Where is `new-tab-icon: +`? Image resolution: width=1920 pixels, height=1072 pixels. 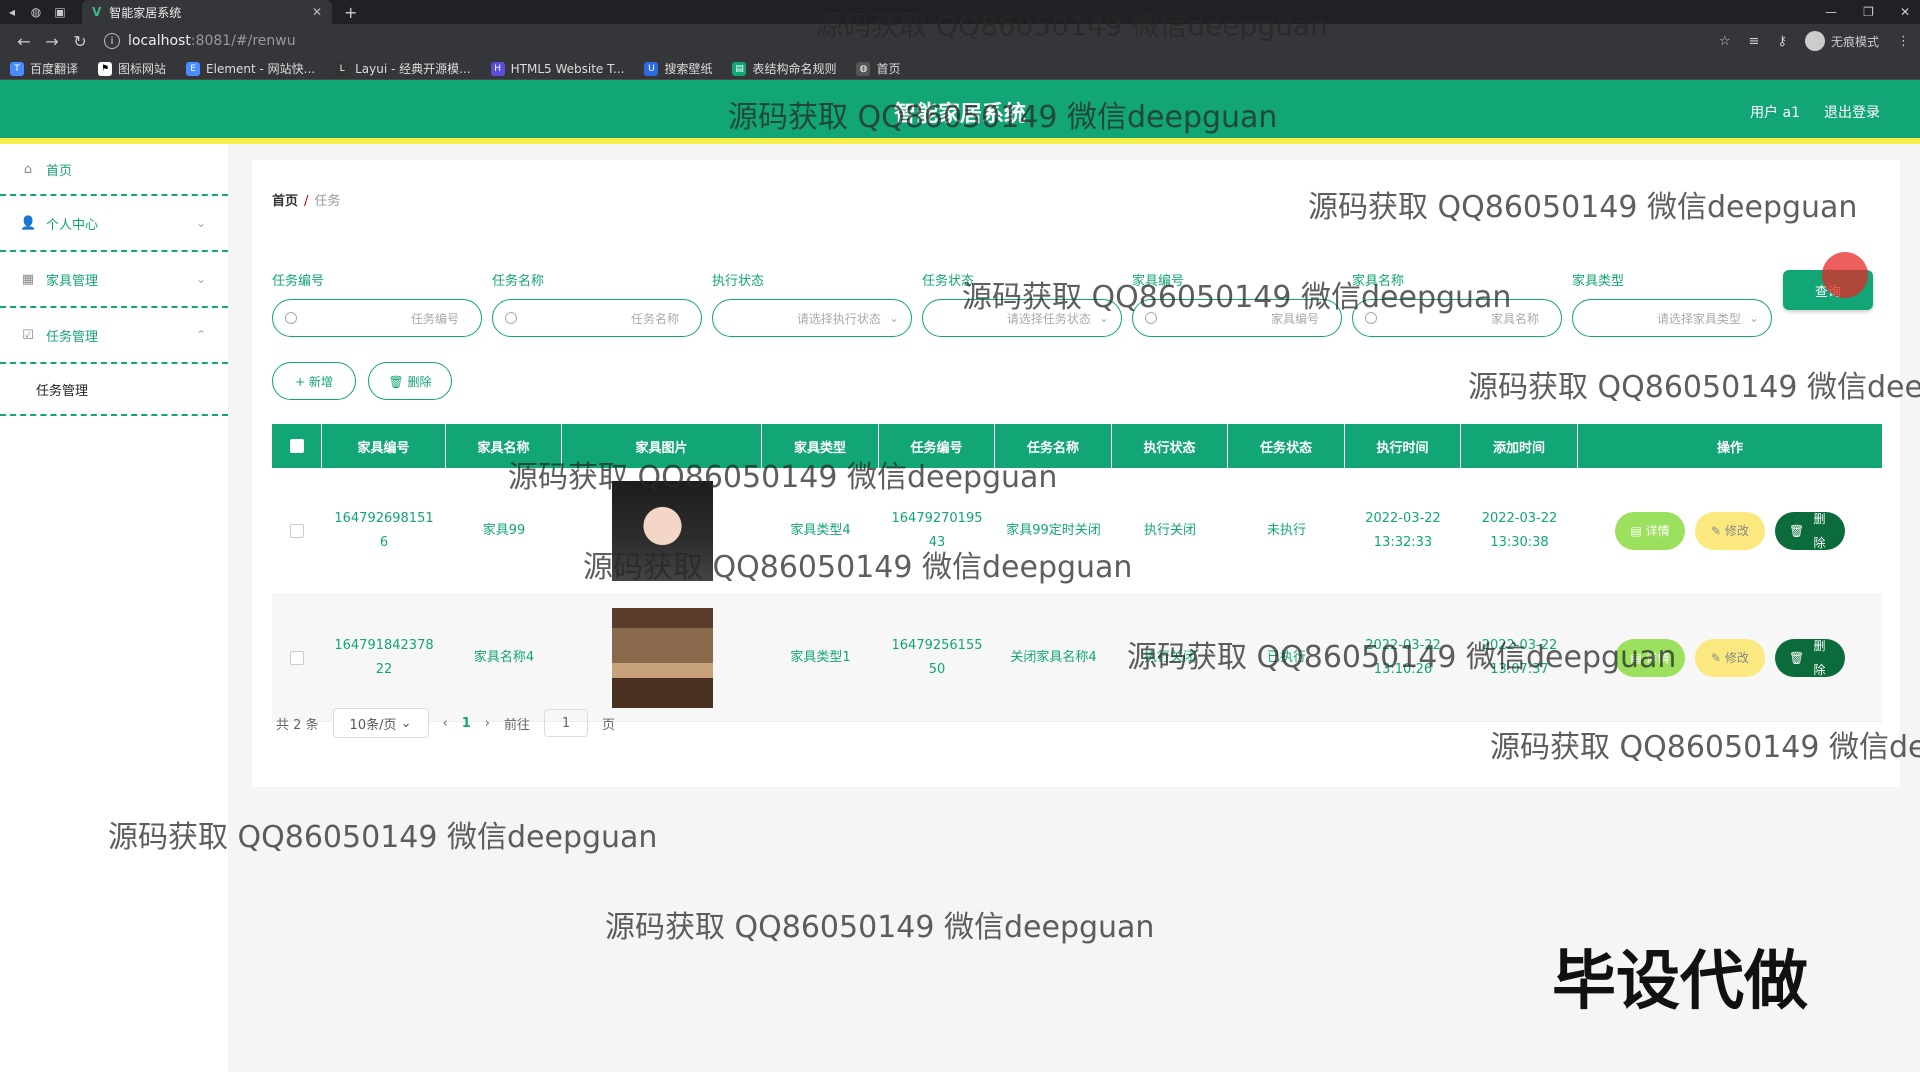 new-tab-icon: + is located at coordinates (350, 12).